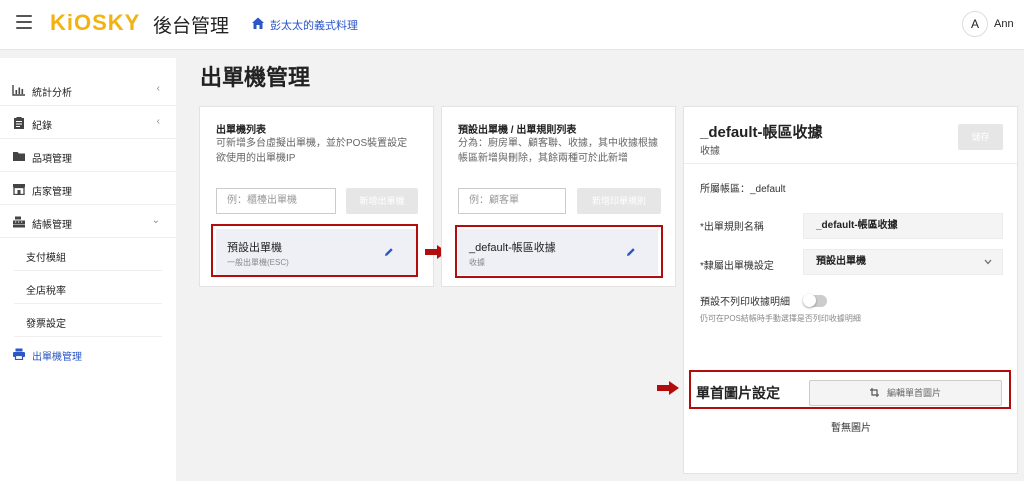 This screenshot has height=481, width=1024. Describe the element at coordinates (517, 130) in the screenshot. I see `rule-list-title: 預設出單機 / 出單規則列表` at that location.